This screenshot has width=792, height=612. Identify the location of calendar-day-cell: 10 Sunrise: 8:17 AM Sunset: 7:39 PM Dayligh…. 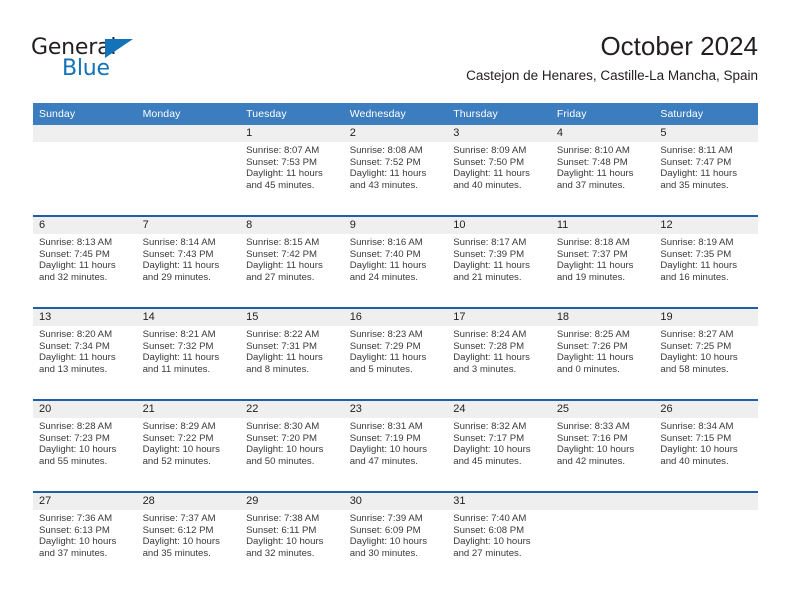
(499, 262).